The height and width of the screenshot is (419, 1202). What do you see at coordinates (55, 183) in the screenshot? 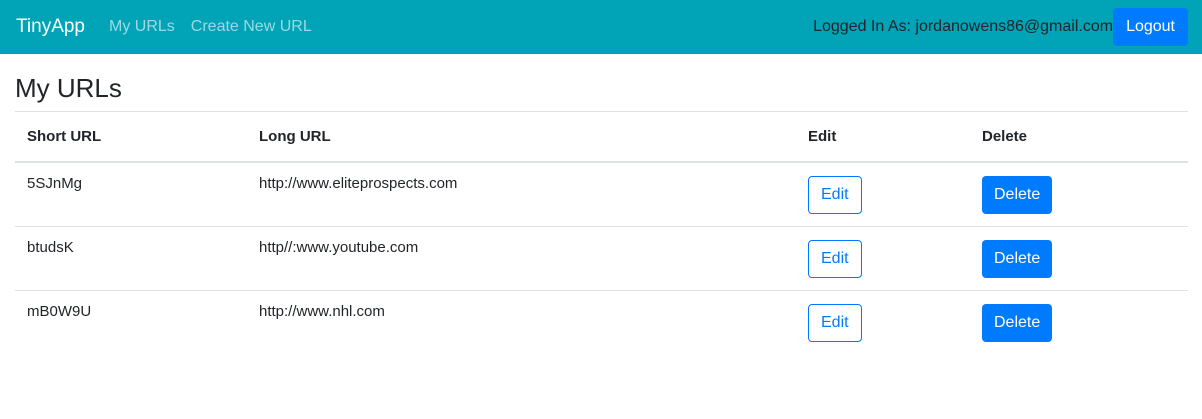
I see `short-url: 5SJnMg` at bounding box center [55, 183].